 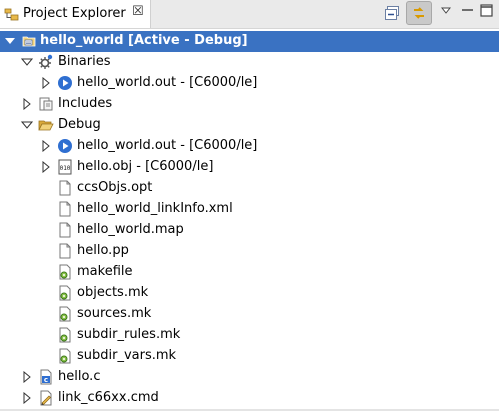 What do you see at coordinates (46, 125) in the screenshot?
I see `open-folder-icon` at bounding box center [46, 125].